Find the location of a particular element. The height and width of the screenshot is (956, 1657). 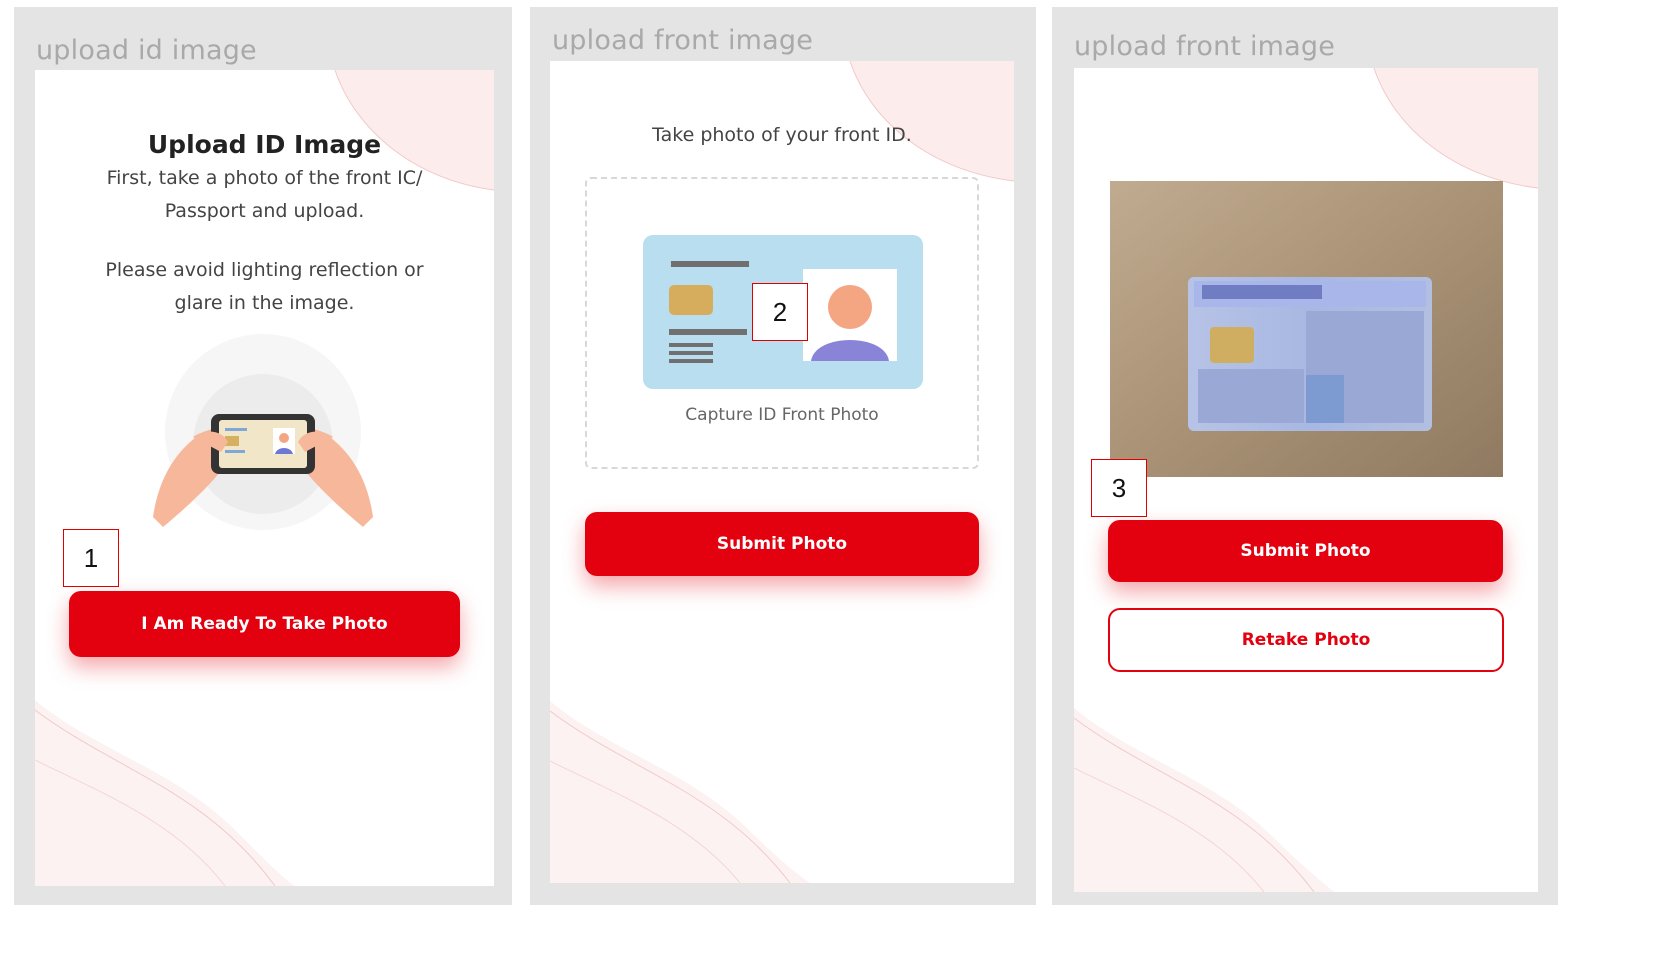

captured-id-photo-image is located at coordinates (1306, 329).